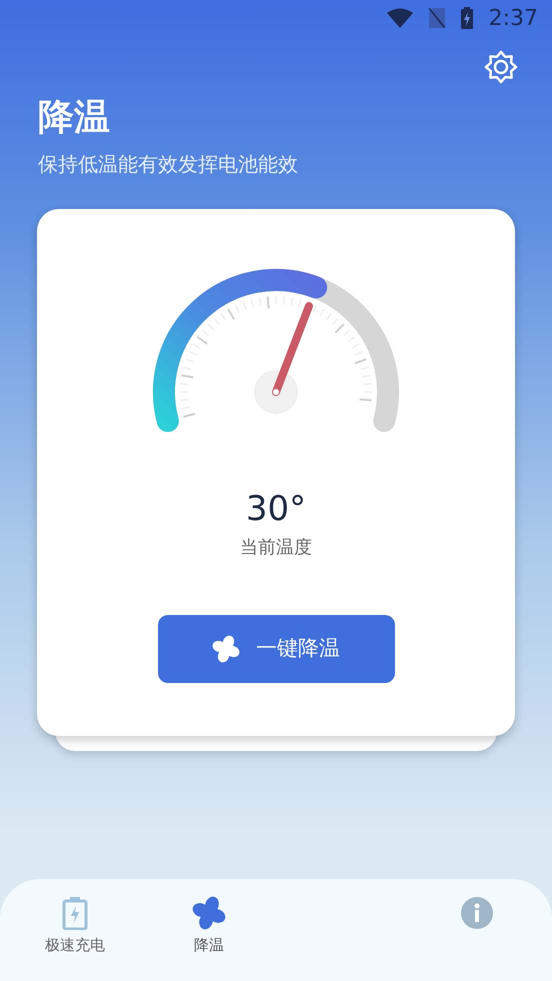  What do you see at coordinates (276, 548) in the screenshot?
I see `temperature-caption: 当前温度` at bounding box center [276, 548].